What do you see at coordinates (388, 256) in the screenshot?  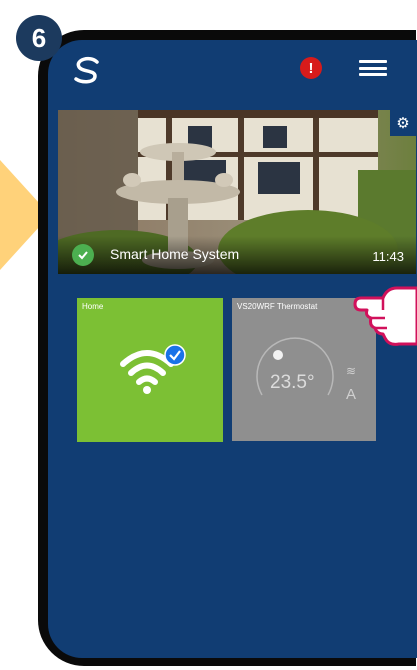 I see `system-time: 11:43` at bounding box center [388, 256].